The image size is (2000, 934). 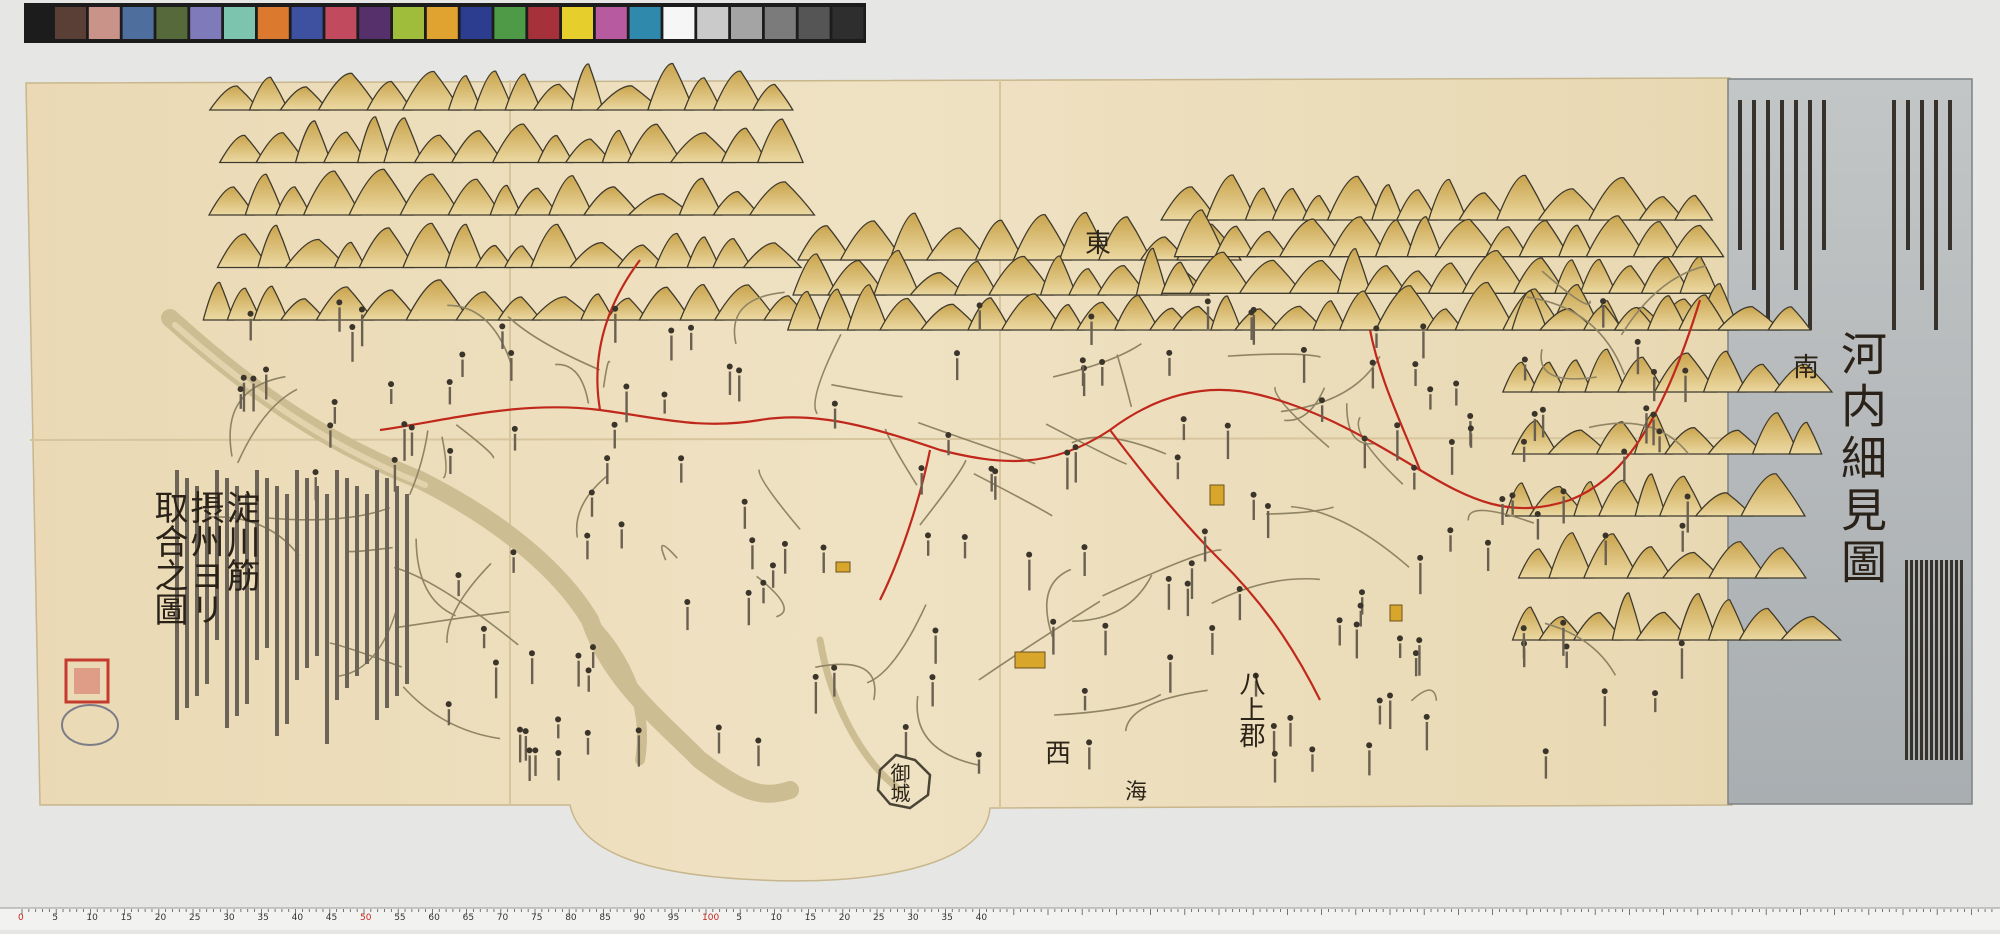 I want to click on inset-caption-line: 取合之圖, so click(x=168, y=558).